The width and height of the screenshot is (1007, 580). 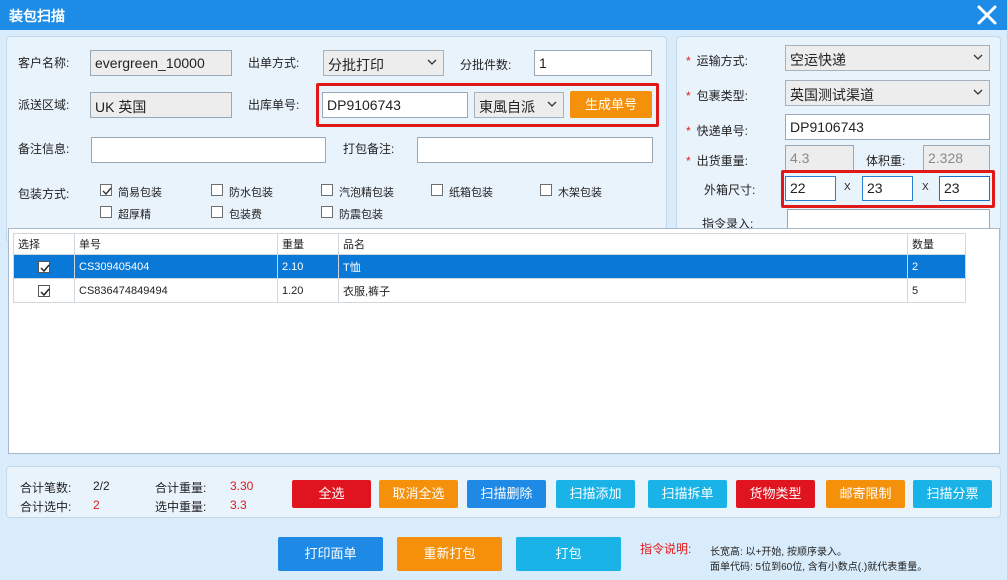 I want to click on order-no-cell: CS836474849494, so click(x=176, y=290).